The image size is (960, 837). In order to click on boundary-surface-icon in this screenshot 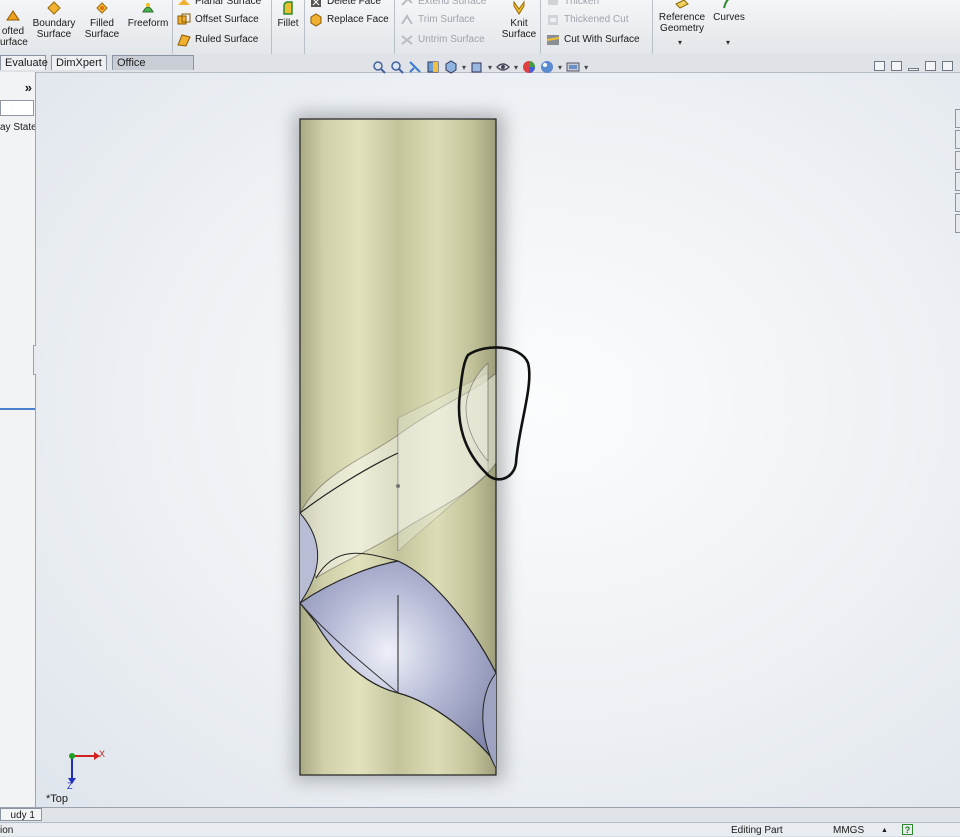, I will do `click(54, 8)`.